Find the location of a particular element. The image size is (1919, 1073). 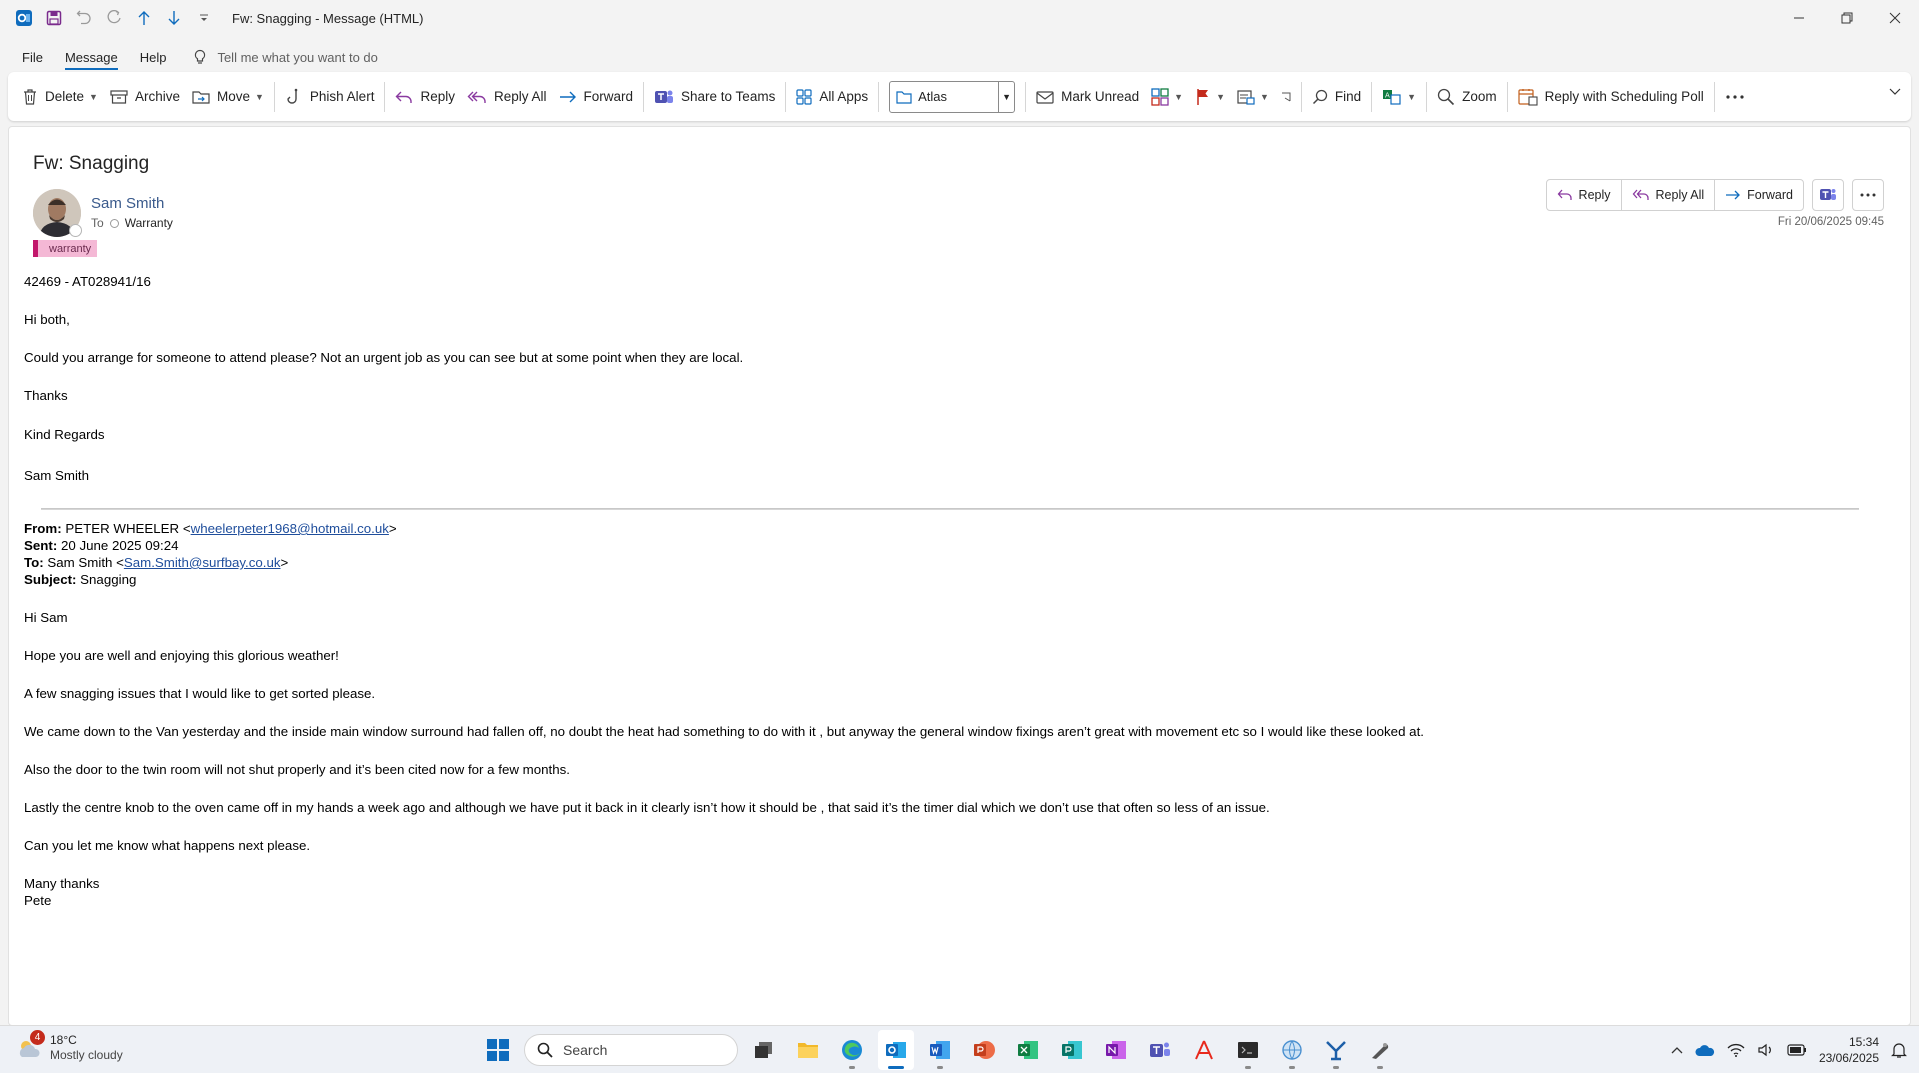

word-app is located at coordinates (940, 1050).